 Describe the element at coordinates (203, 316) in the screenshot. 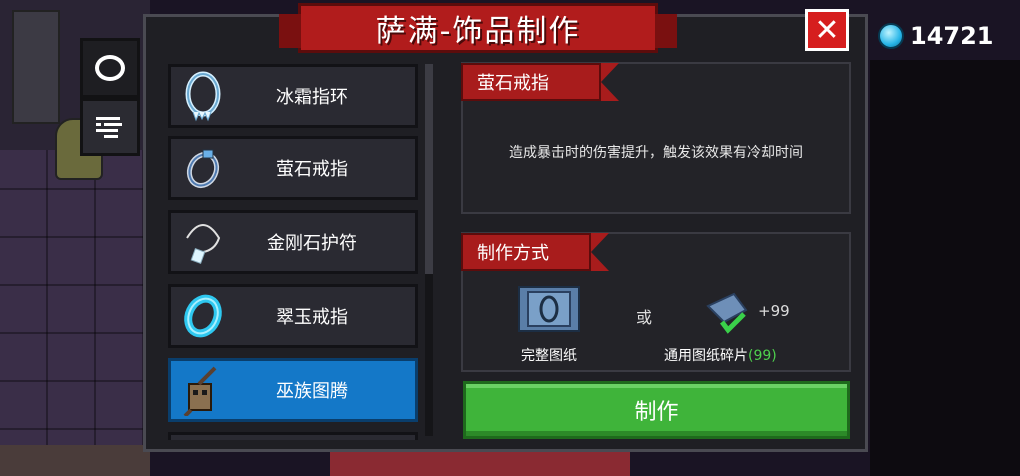

I see `jade-ring-icon` at that location.